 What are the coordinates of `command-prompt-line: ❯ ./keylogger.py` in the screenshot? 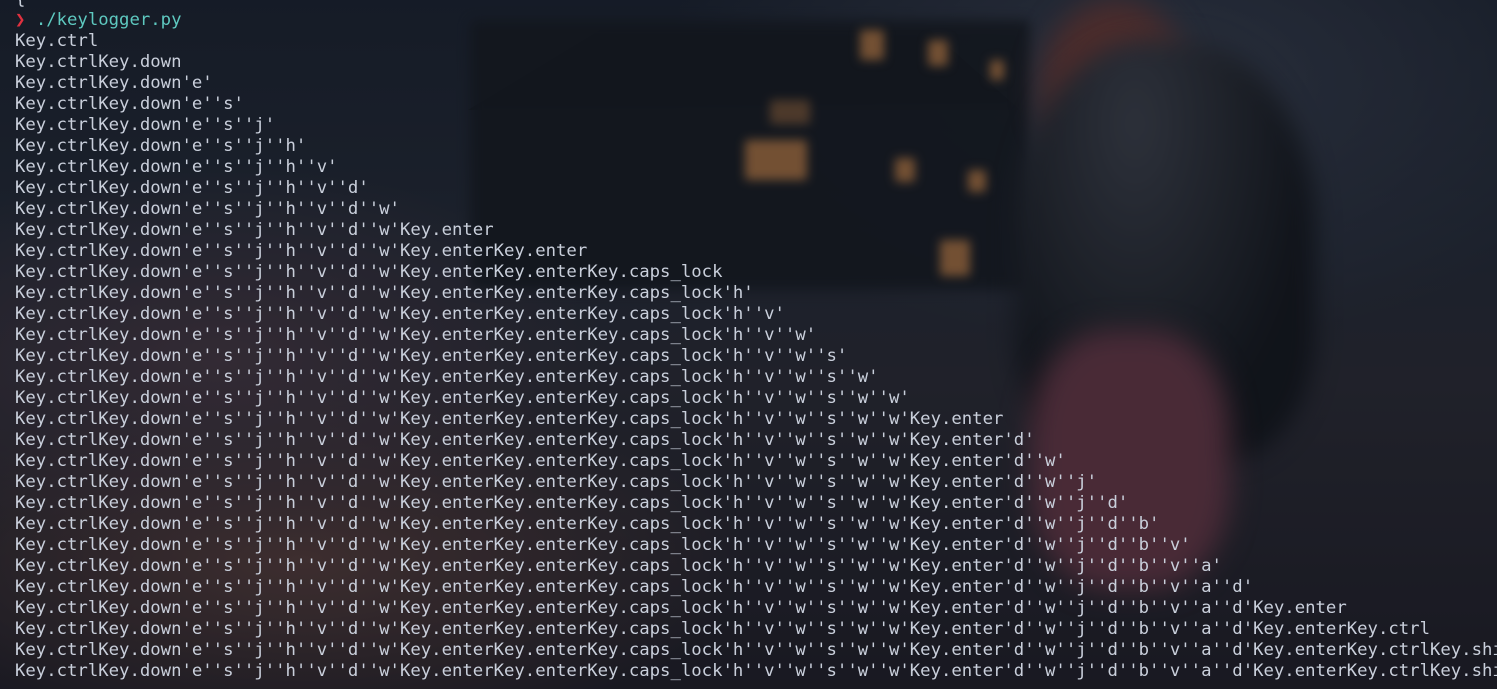 It's located at (756, 20).